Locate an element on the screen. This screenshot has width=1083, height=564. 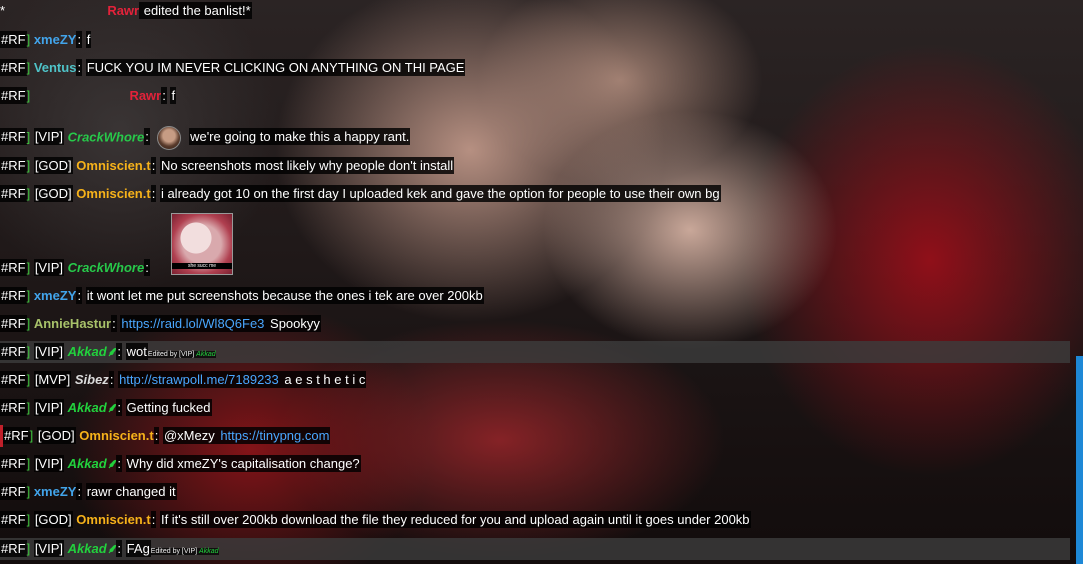
chat-line: #RF] [VIP] CrackWhore: is located at coordinates (75, 267).